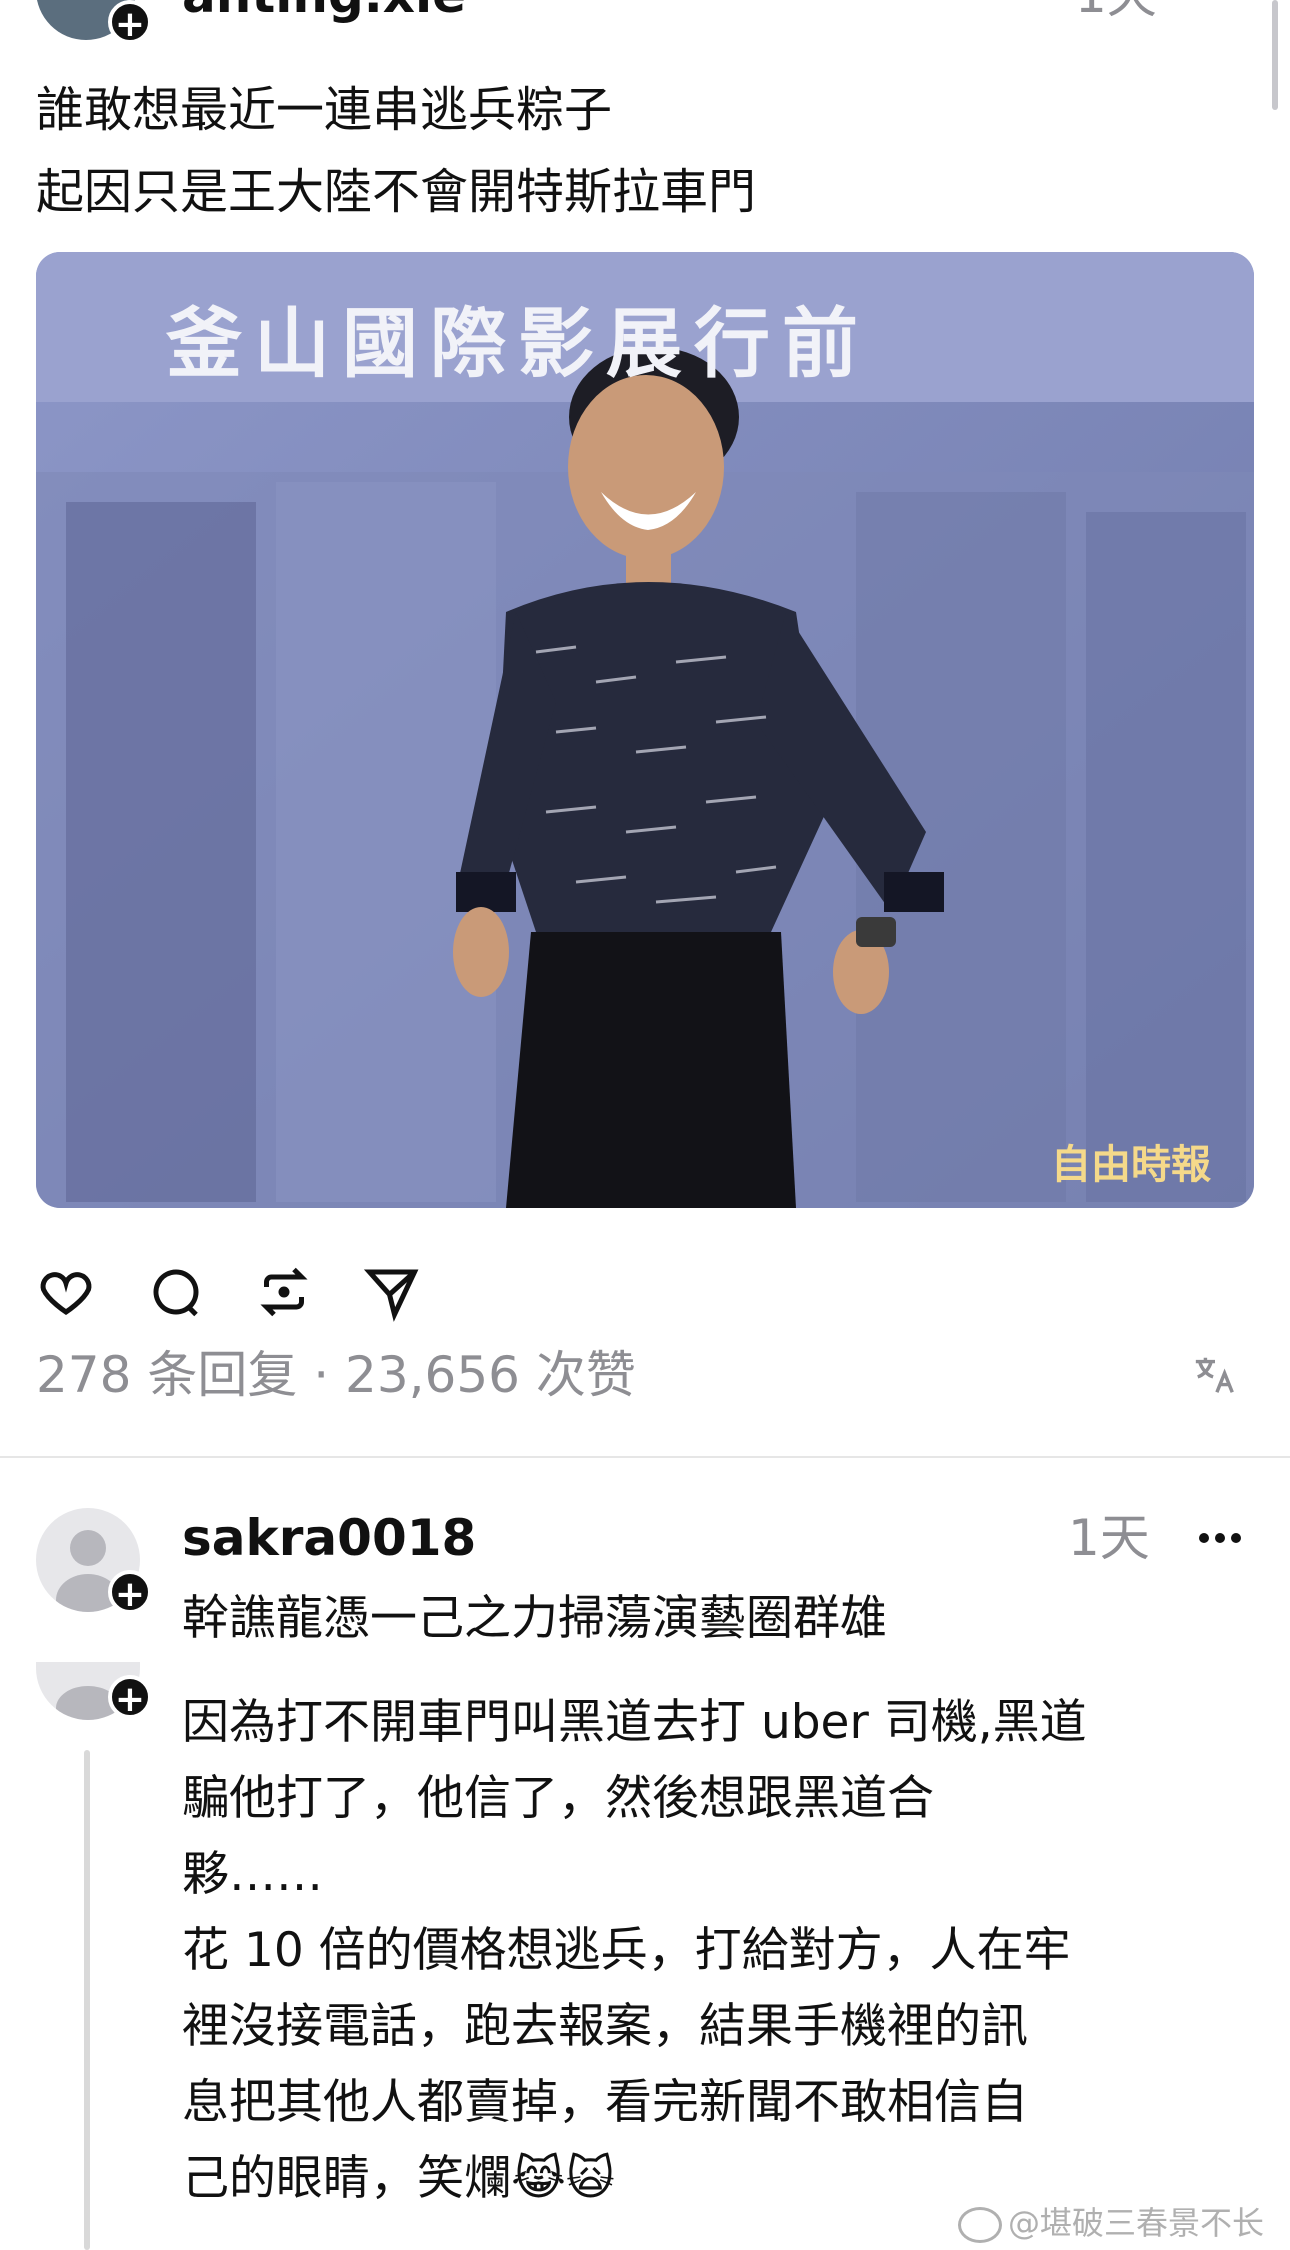  What do you see at coordinates (518, 343) in the screenshot?
I see `image-banner-text: 釜山國際影展行前` at bounding box center [518, 343].